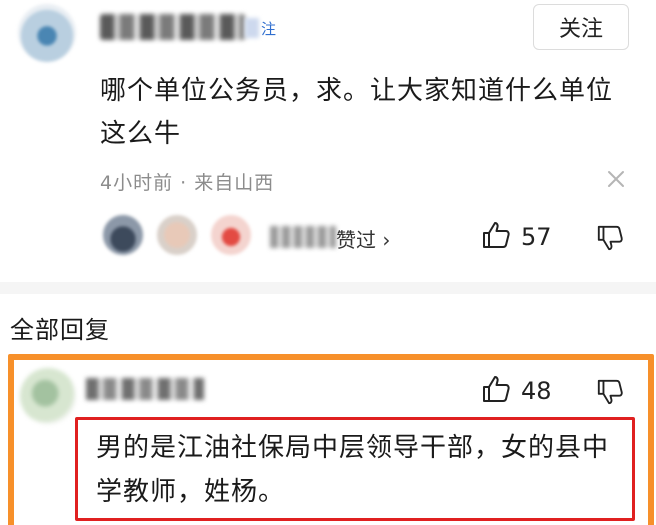  Describe the element at coordinates (48, 396) in the screenshot. I see `reply-avatar` at that location.